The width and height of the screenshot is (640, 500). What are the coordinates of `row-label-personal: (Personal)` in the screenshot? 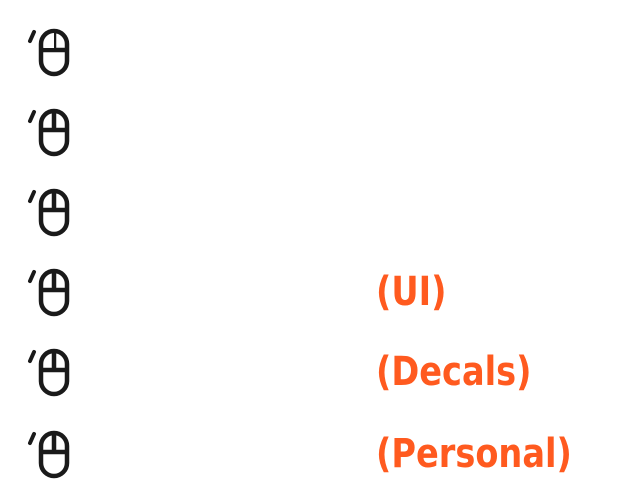 It's located at (474, 454).